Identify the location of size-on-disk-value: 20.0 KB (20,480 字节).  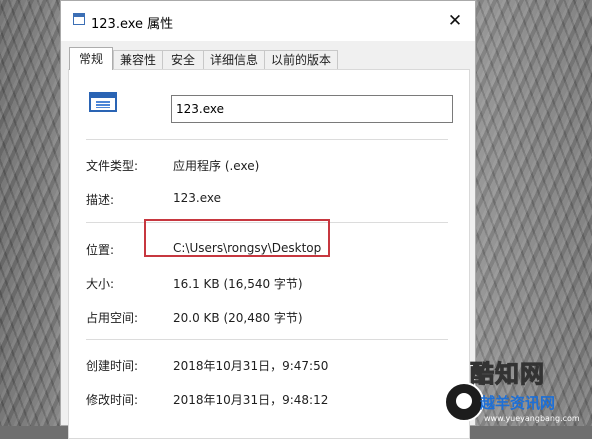
(238, 318).